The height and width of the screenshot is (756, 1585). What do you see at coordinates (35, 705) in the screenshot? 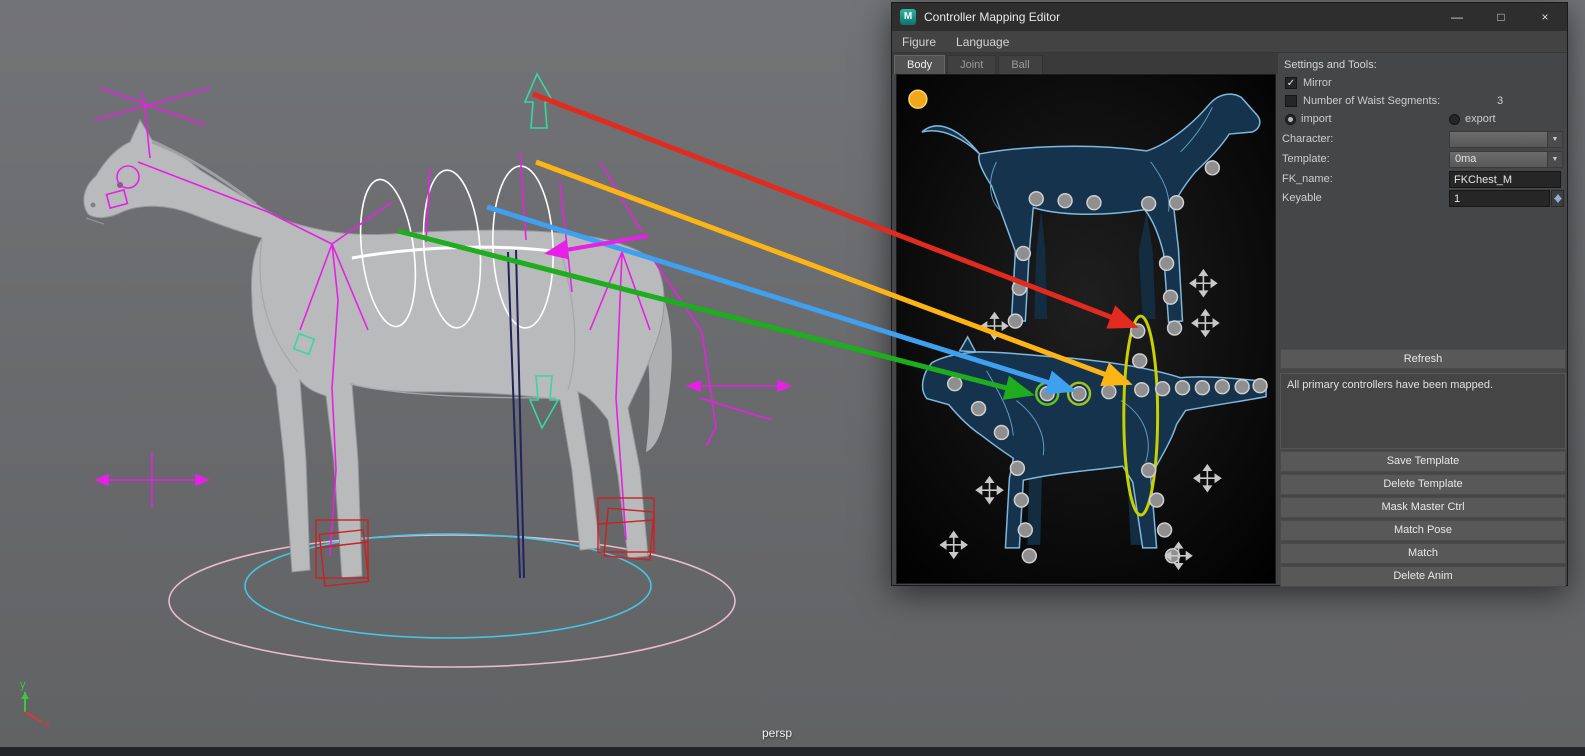
I see `axis-gizmo: y x` at bounding box center [35, 705].